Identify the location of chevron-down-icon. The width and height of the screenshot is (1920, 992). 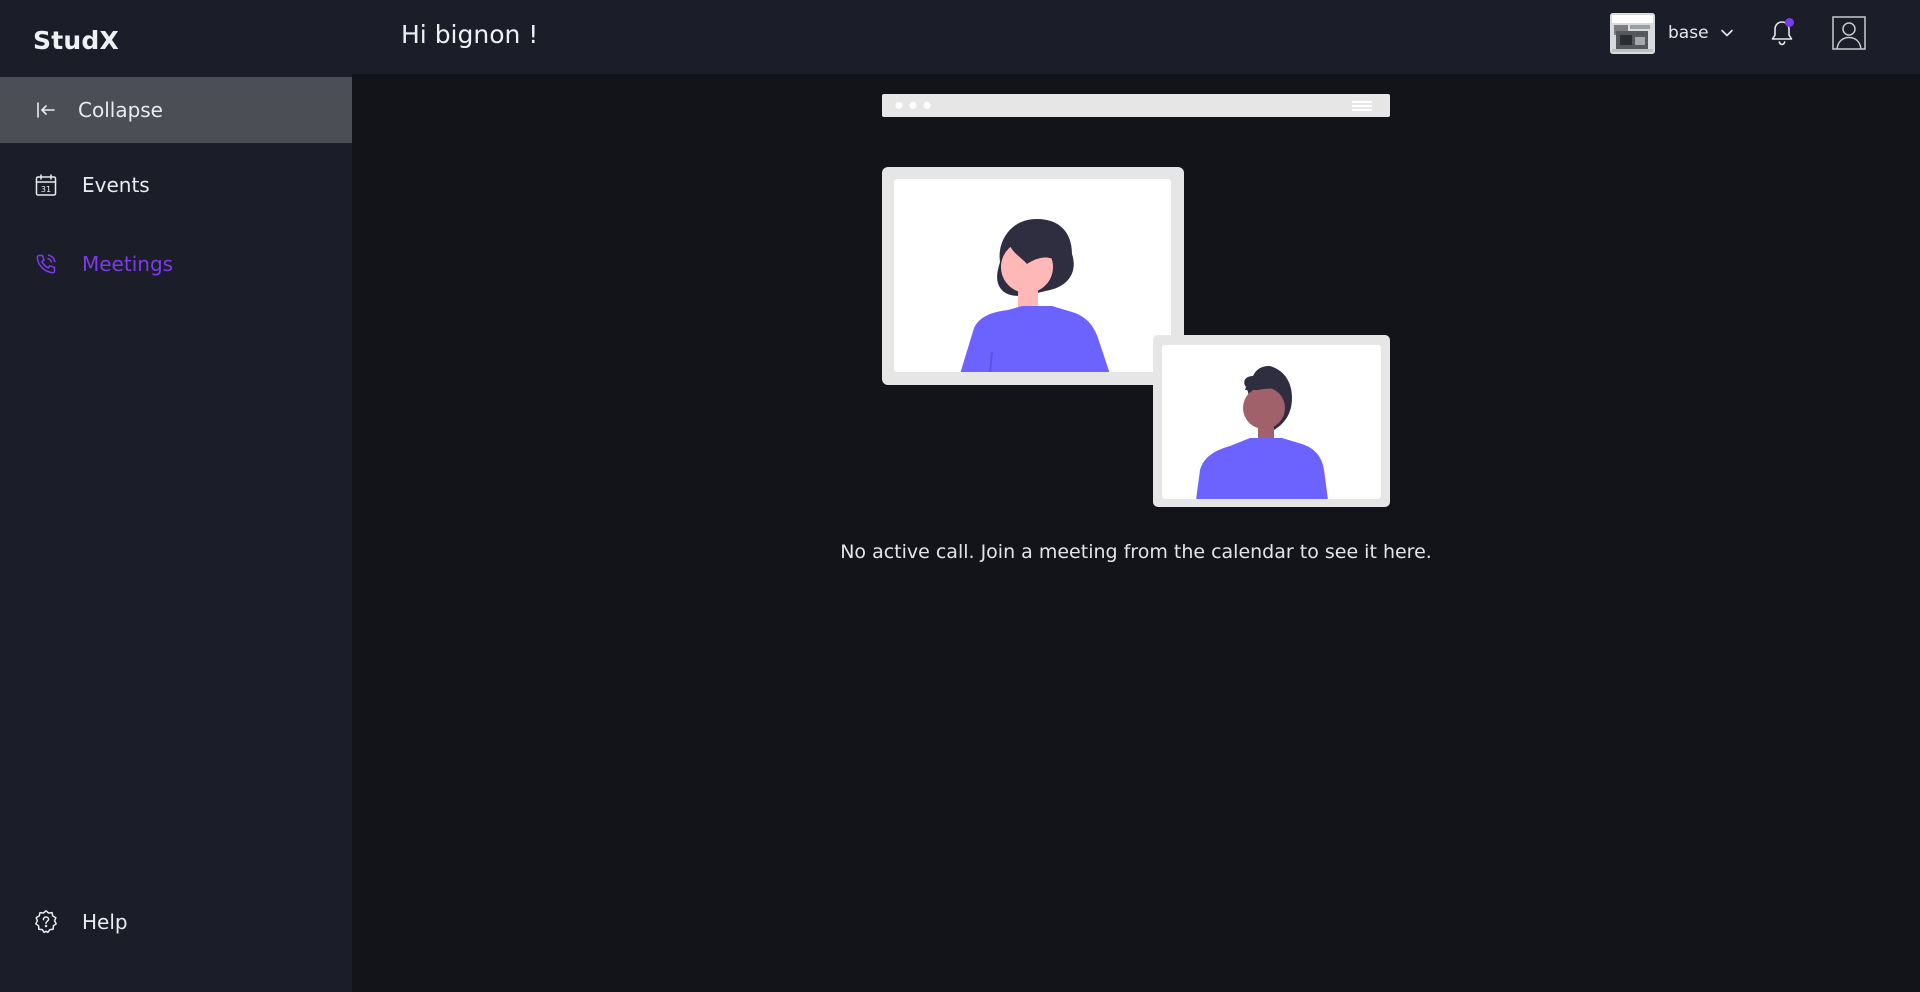
(1727, 33).